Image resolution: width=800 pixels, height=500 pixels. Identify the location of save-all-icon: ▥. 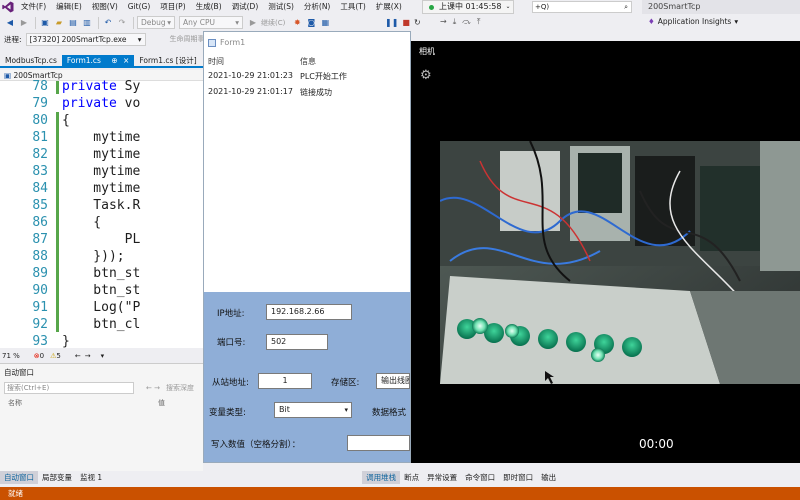
(87, 23).